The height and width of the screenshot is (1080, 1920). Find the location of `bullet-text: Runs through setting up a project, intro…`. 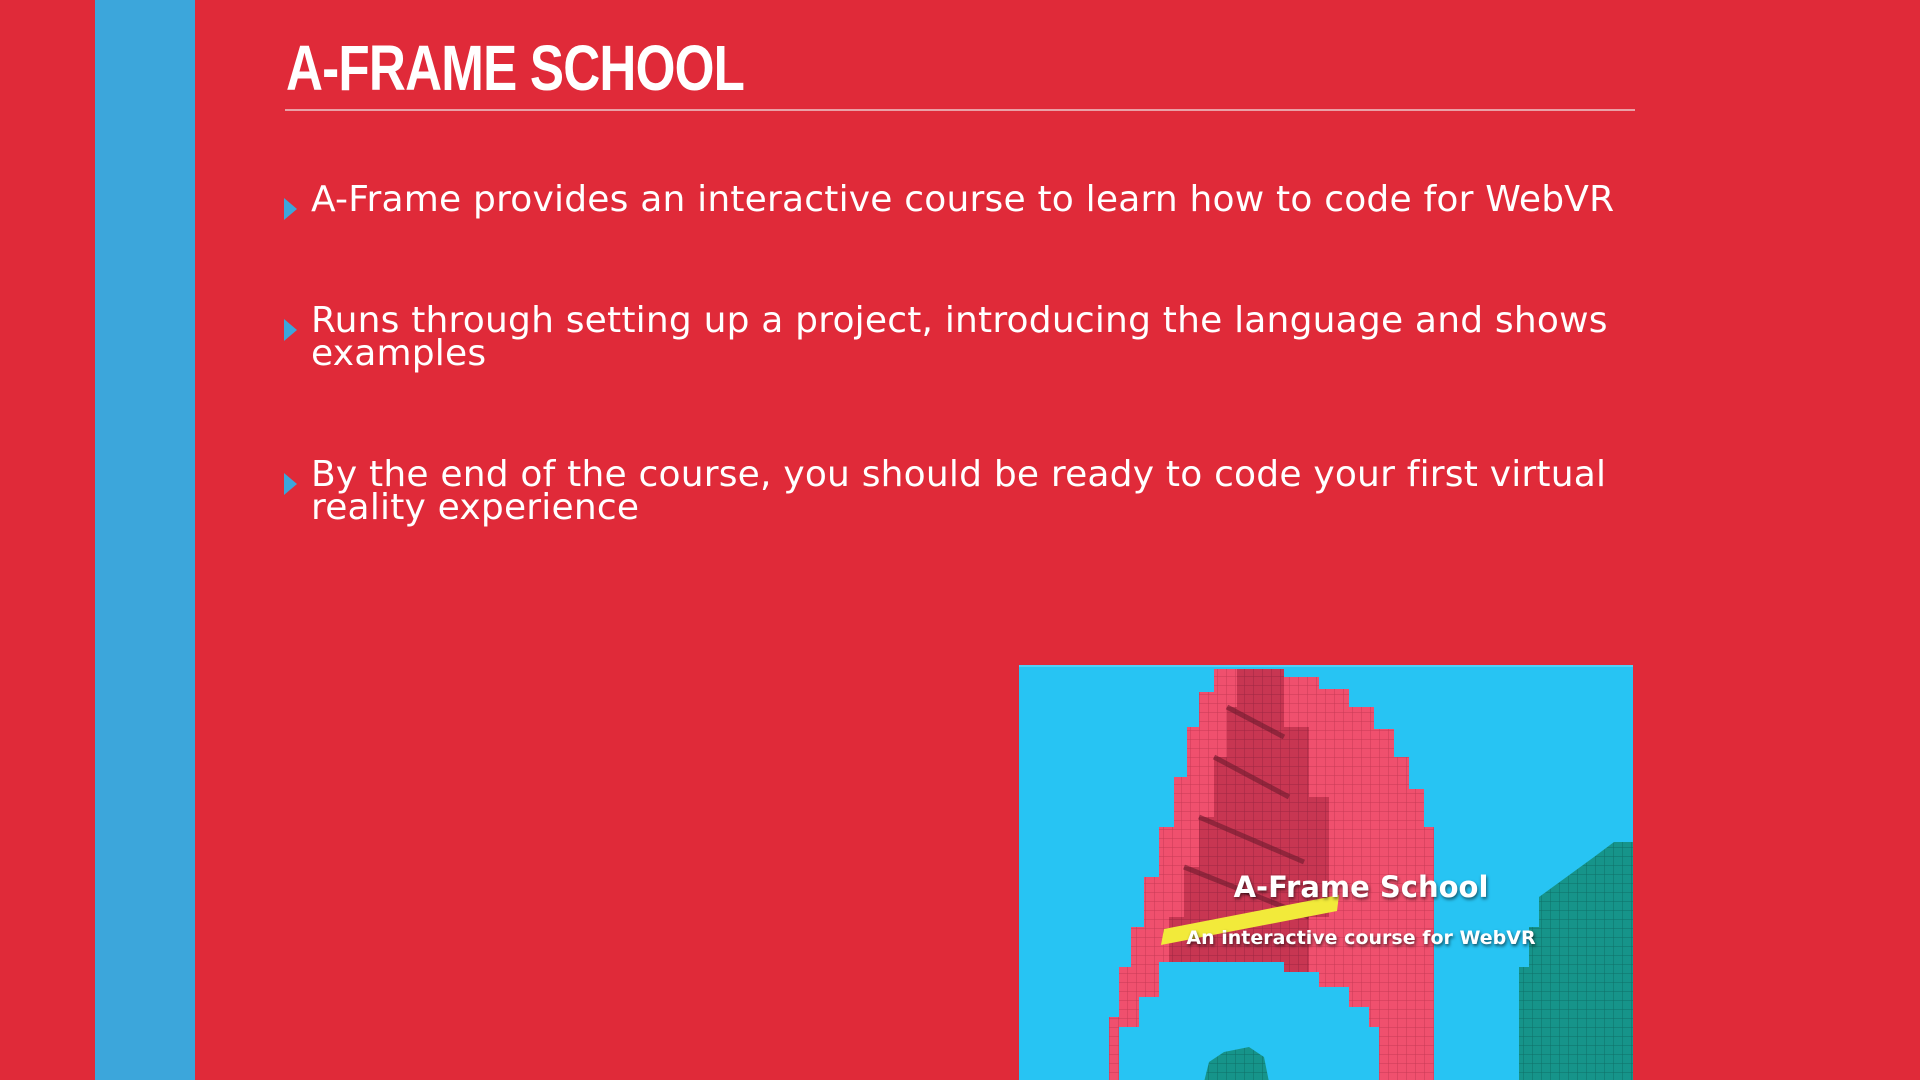

bullet-text: Runs through setting up a project, intro… is located at coordinates (959, 337).